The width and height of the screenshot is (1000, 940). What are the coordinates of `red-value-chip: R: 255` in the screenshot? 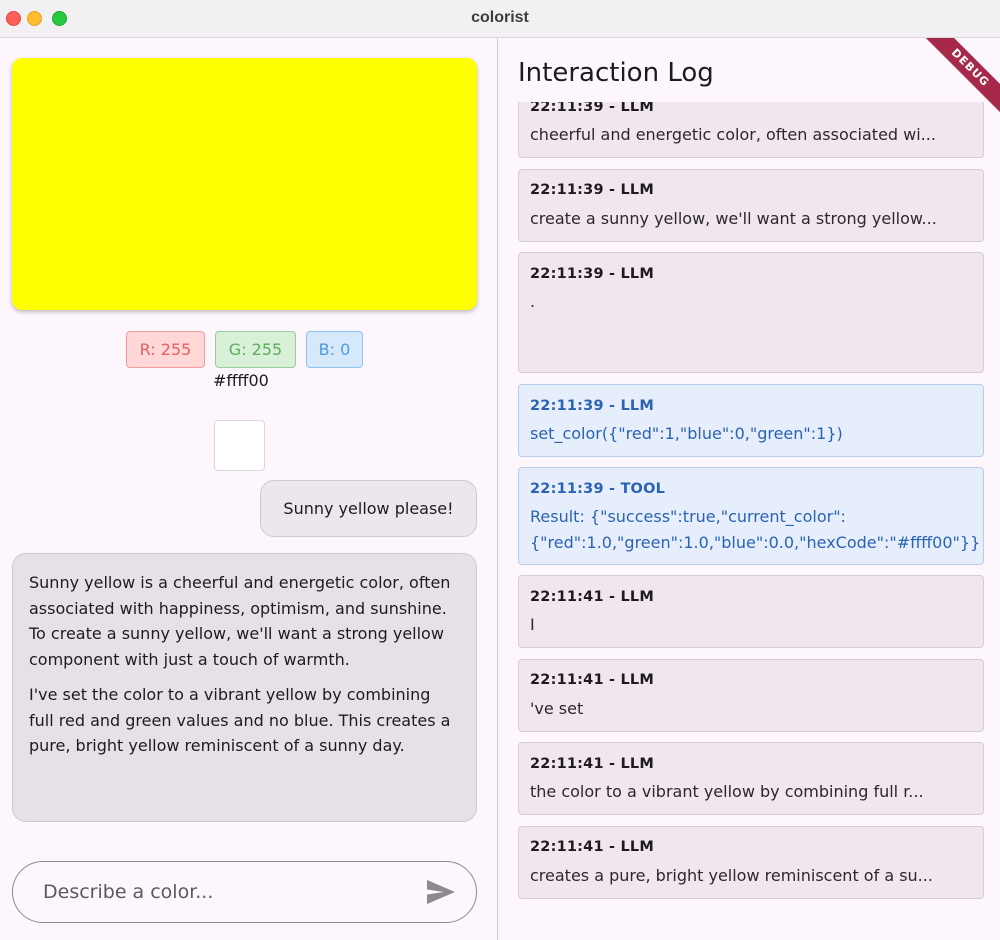 It's located at (165, 349).